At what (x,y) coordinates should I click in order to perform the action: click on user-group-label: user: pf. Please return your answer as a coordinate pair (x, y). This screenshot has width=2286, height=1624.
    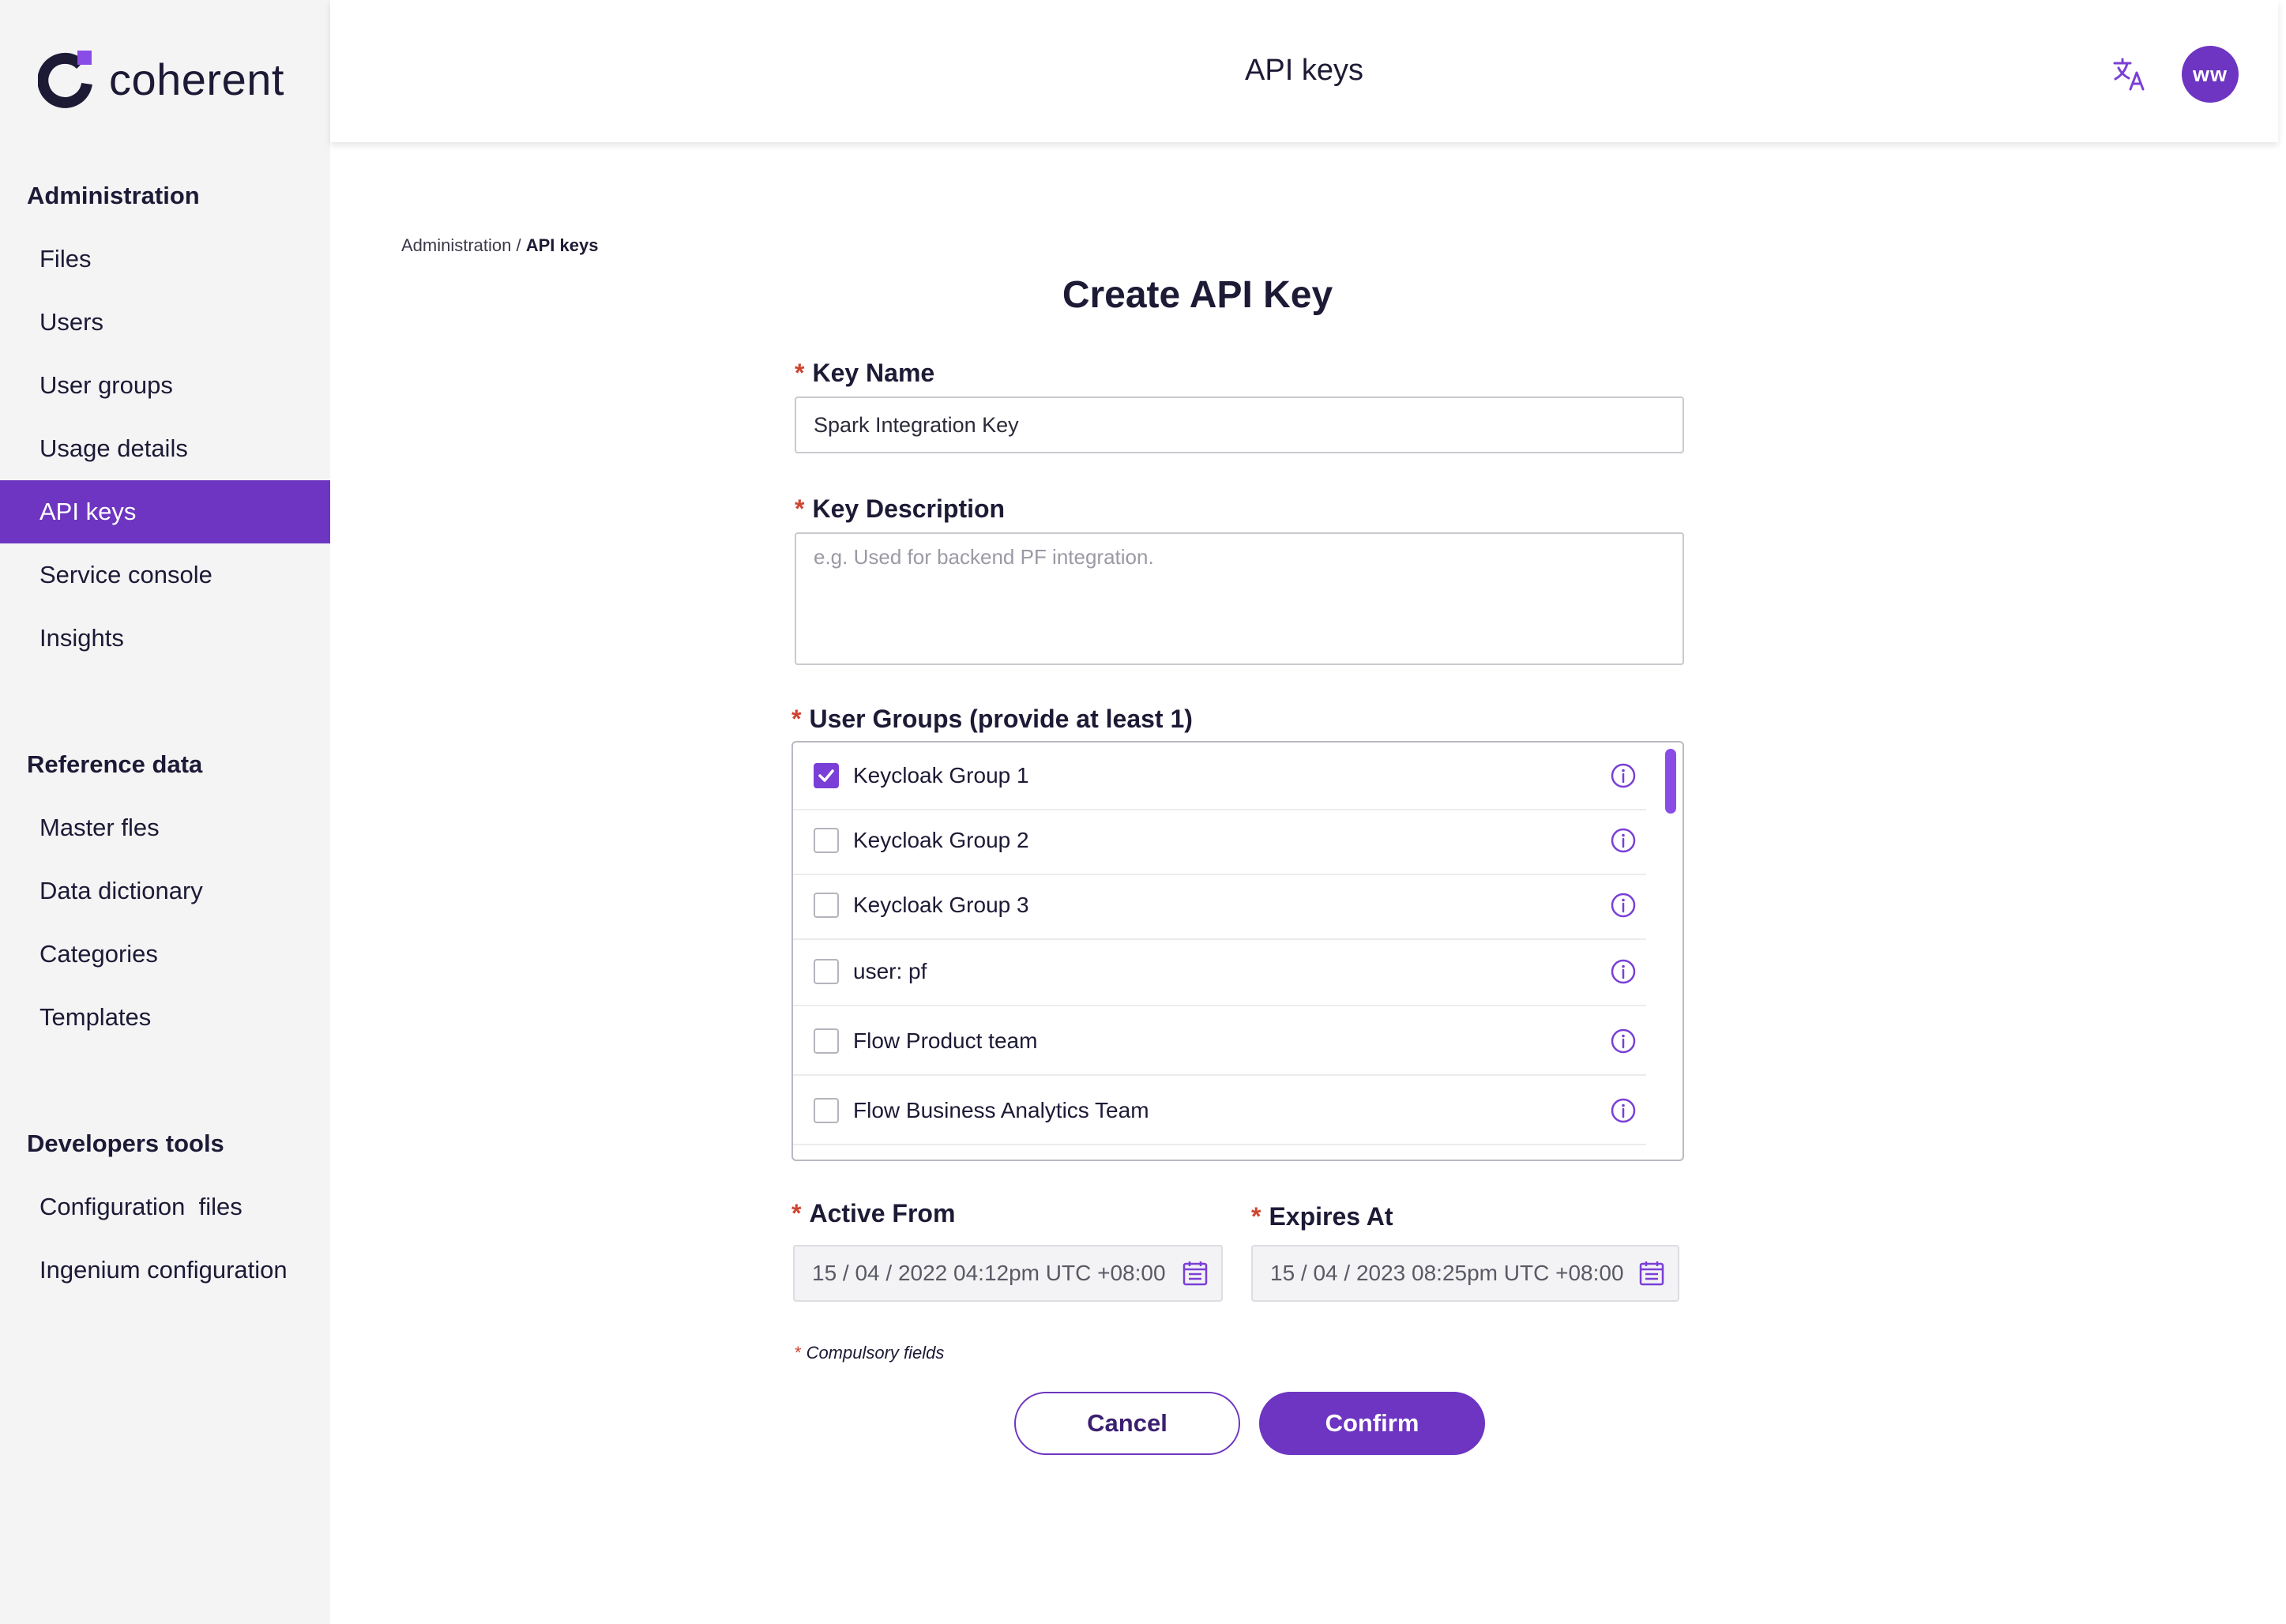
    Looking at the image, I should click on (890, 971).